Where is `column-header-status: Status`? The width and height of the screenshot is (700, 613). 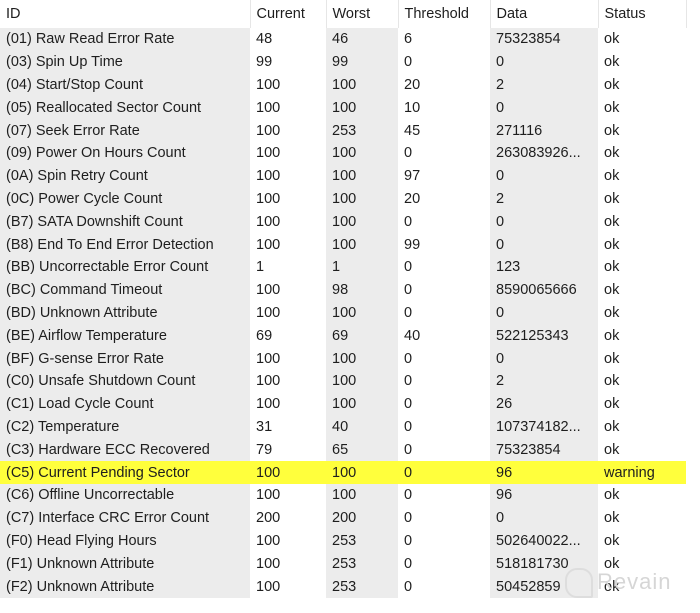 column-header-status: Status is located at coordinates (642, 14).